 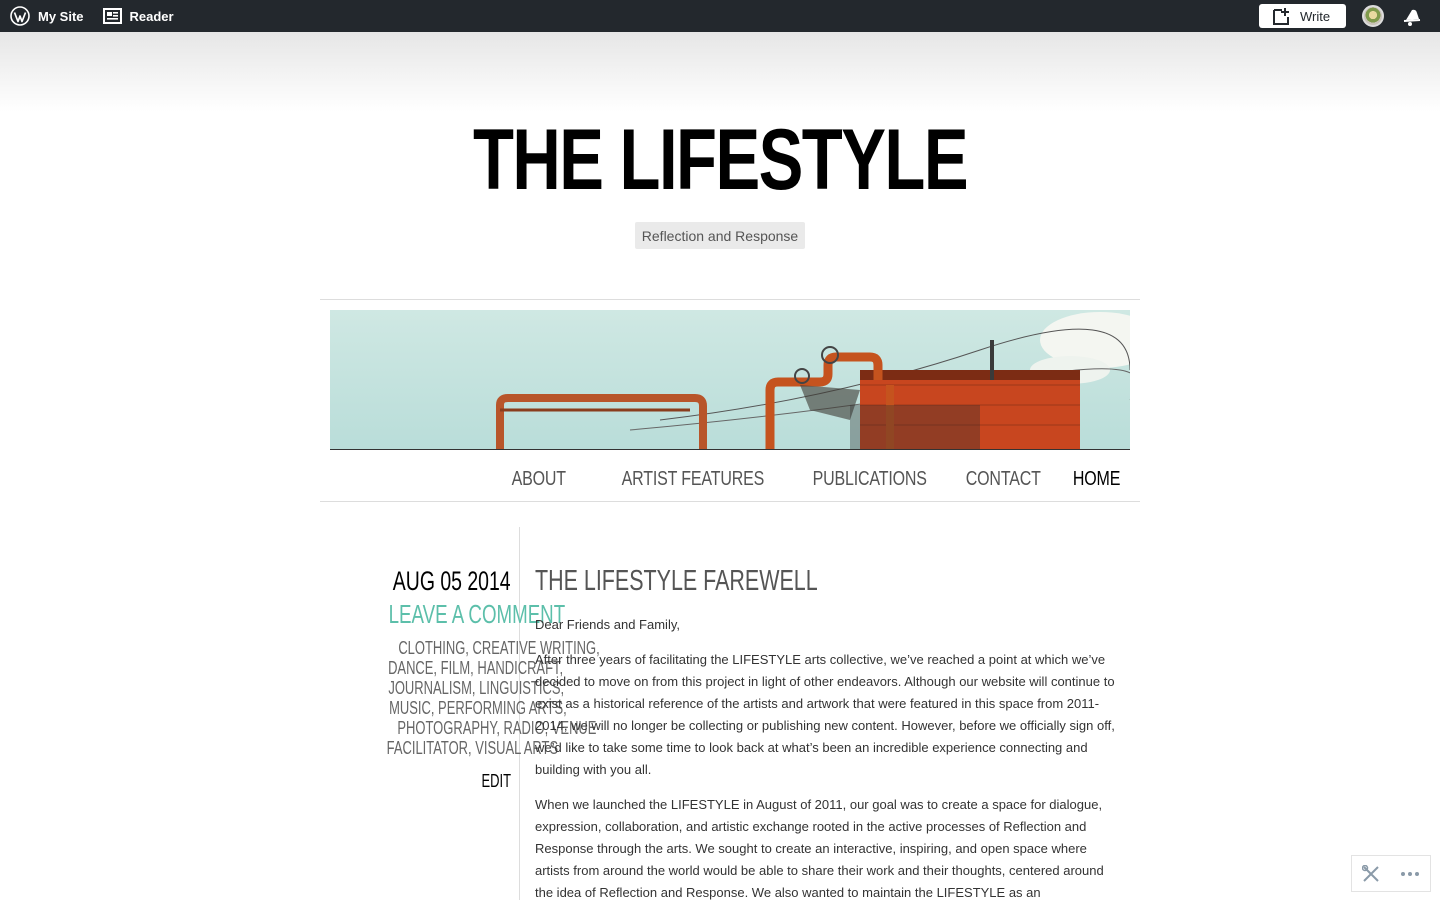 I want to click on more-options-button, so click(x=1410, y=874).